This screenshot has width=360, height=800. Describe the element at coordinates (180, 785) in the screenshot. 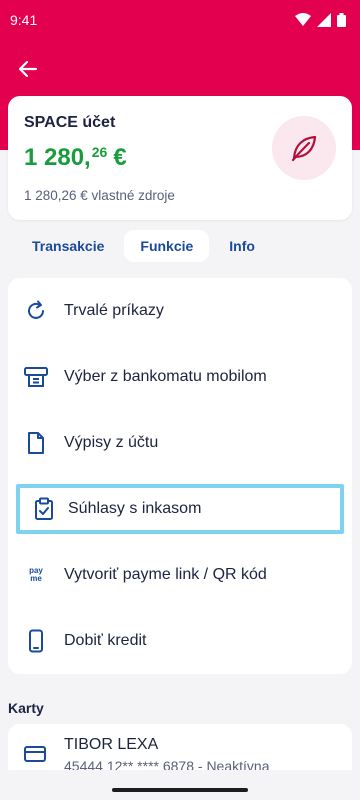

I see `bottom-area` at that location.